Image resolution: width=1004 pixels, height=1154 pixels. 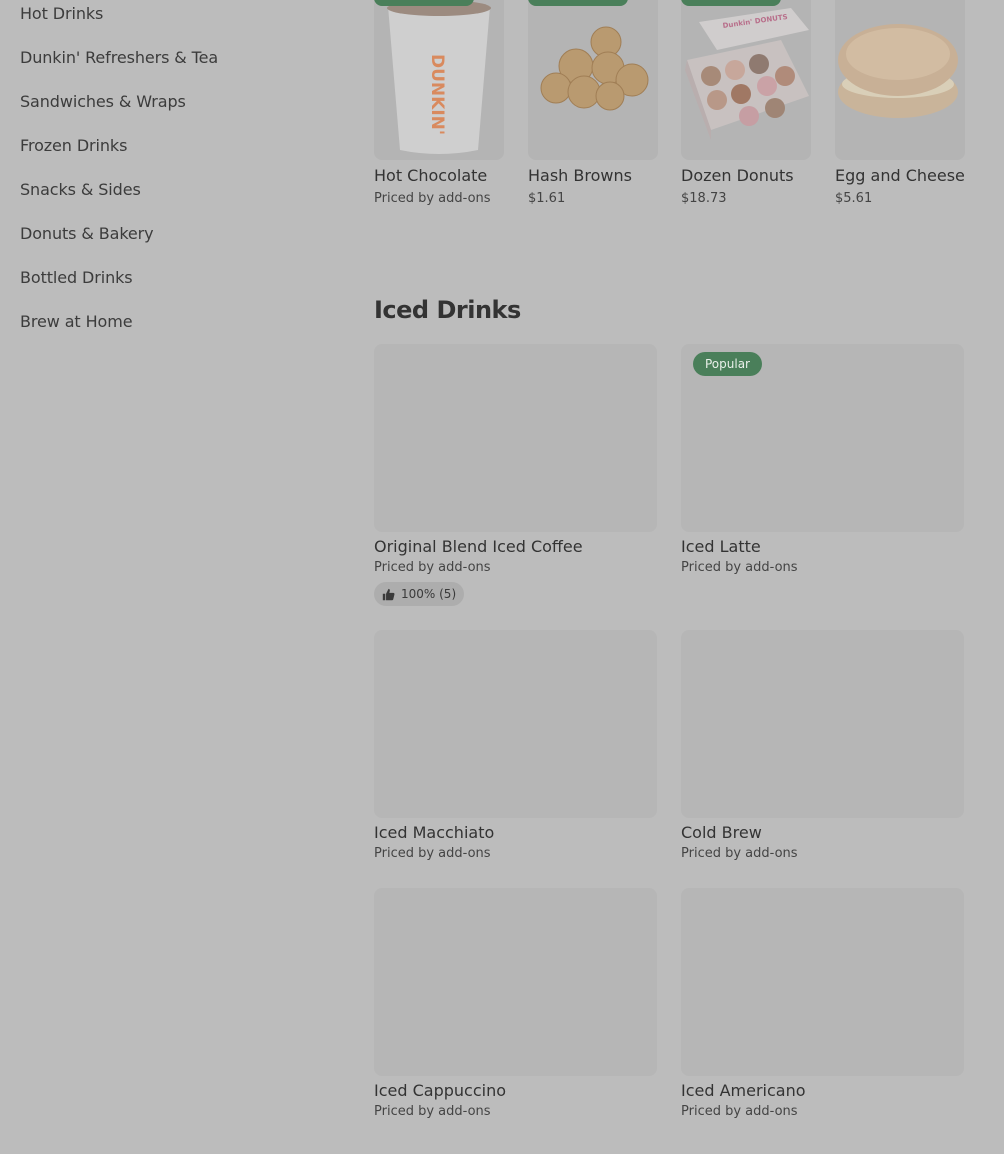 What do you see at coordinates (721, 832) in the screenshot?
I see `item-name: Cold Brew` at bounding box center [721, 832].